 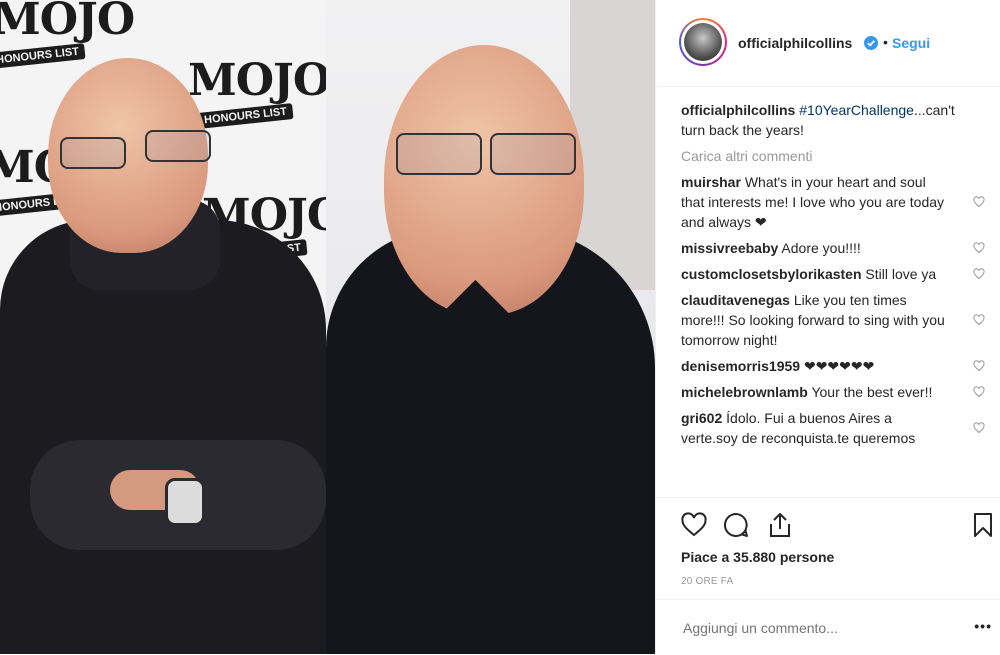 I want to click on add-comment-input, so click(x=818, y=628).